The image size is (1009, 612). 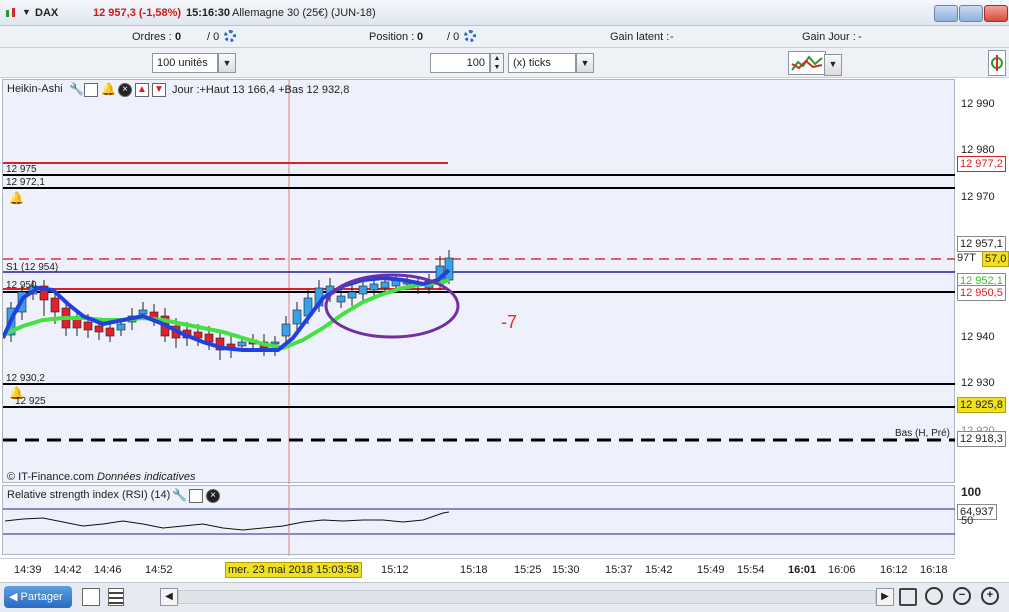 I want to click on price-box-yellow: 12 925,8, so click(x=981, y=405).